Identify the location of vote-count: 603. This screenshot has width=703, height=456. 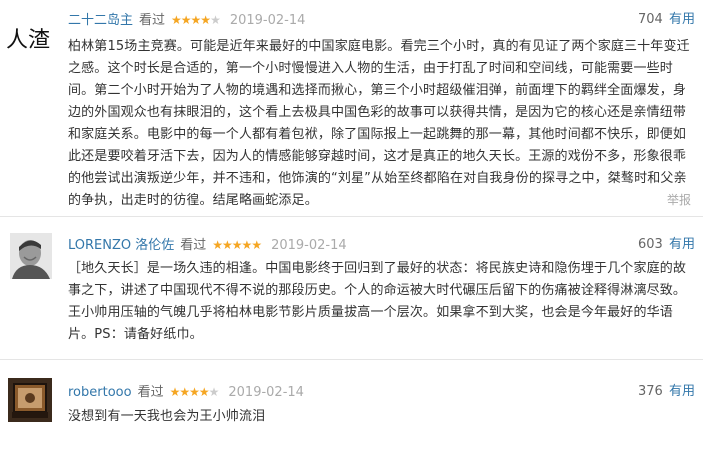
(650, 244).